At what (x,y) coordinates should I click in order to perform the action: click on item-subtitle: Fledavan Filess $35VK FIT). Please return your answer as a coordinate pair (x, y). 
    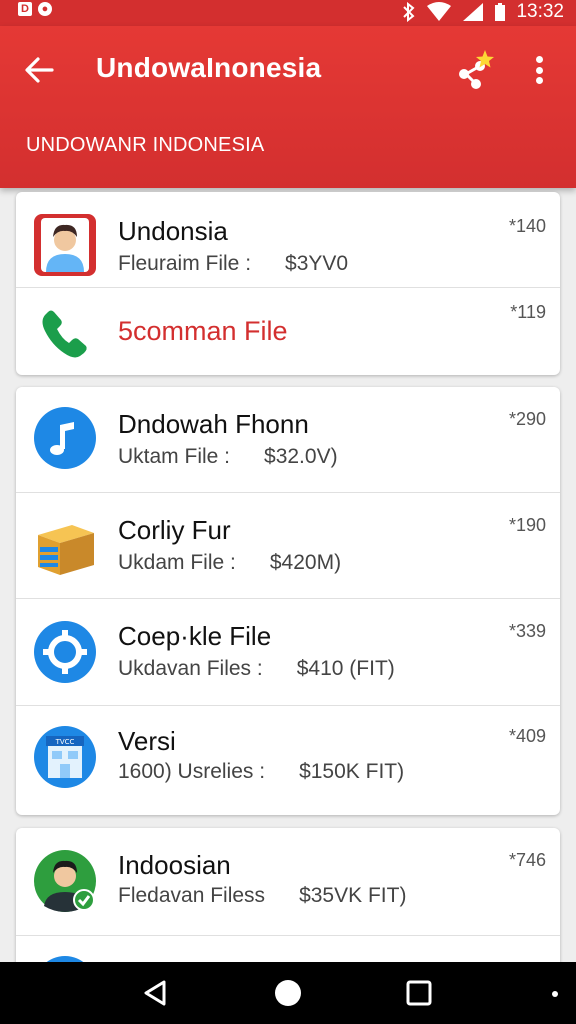
    Looking at the image, I should click on (262, 896).